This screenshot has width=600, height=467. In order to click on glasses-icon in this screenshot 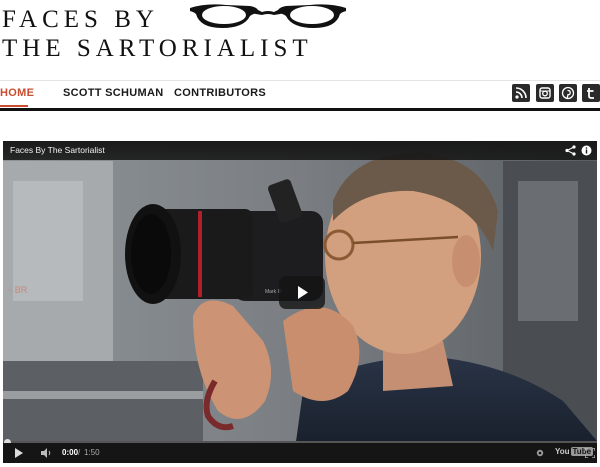, I will do `click(268, 16)`.